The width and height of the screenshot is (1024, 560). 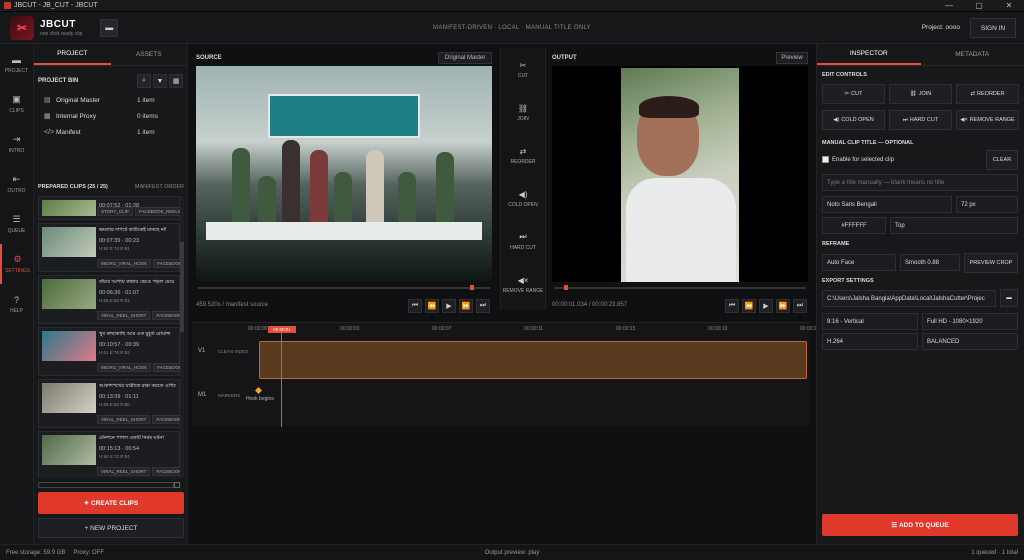 I want to click on window-title: JBCUT - JB_CUT - JBCUT, so click(x=56, y=5).